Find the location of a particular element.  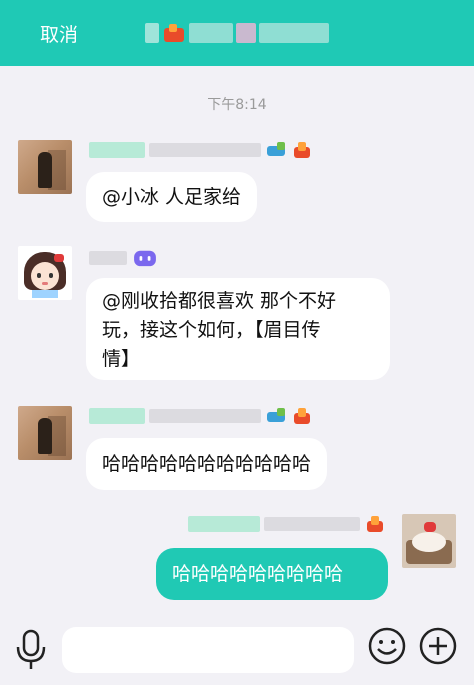

chat-title-blurred is located at coordinates (237, 33).